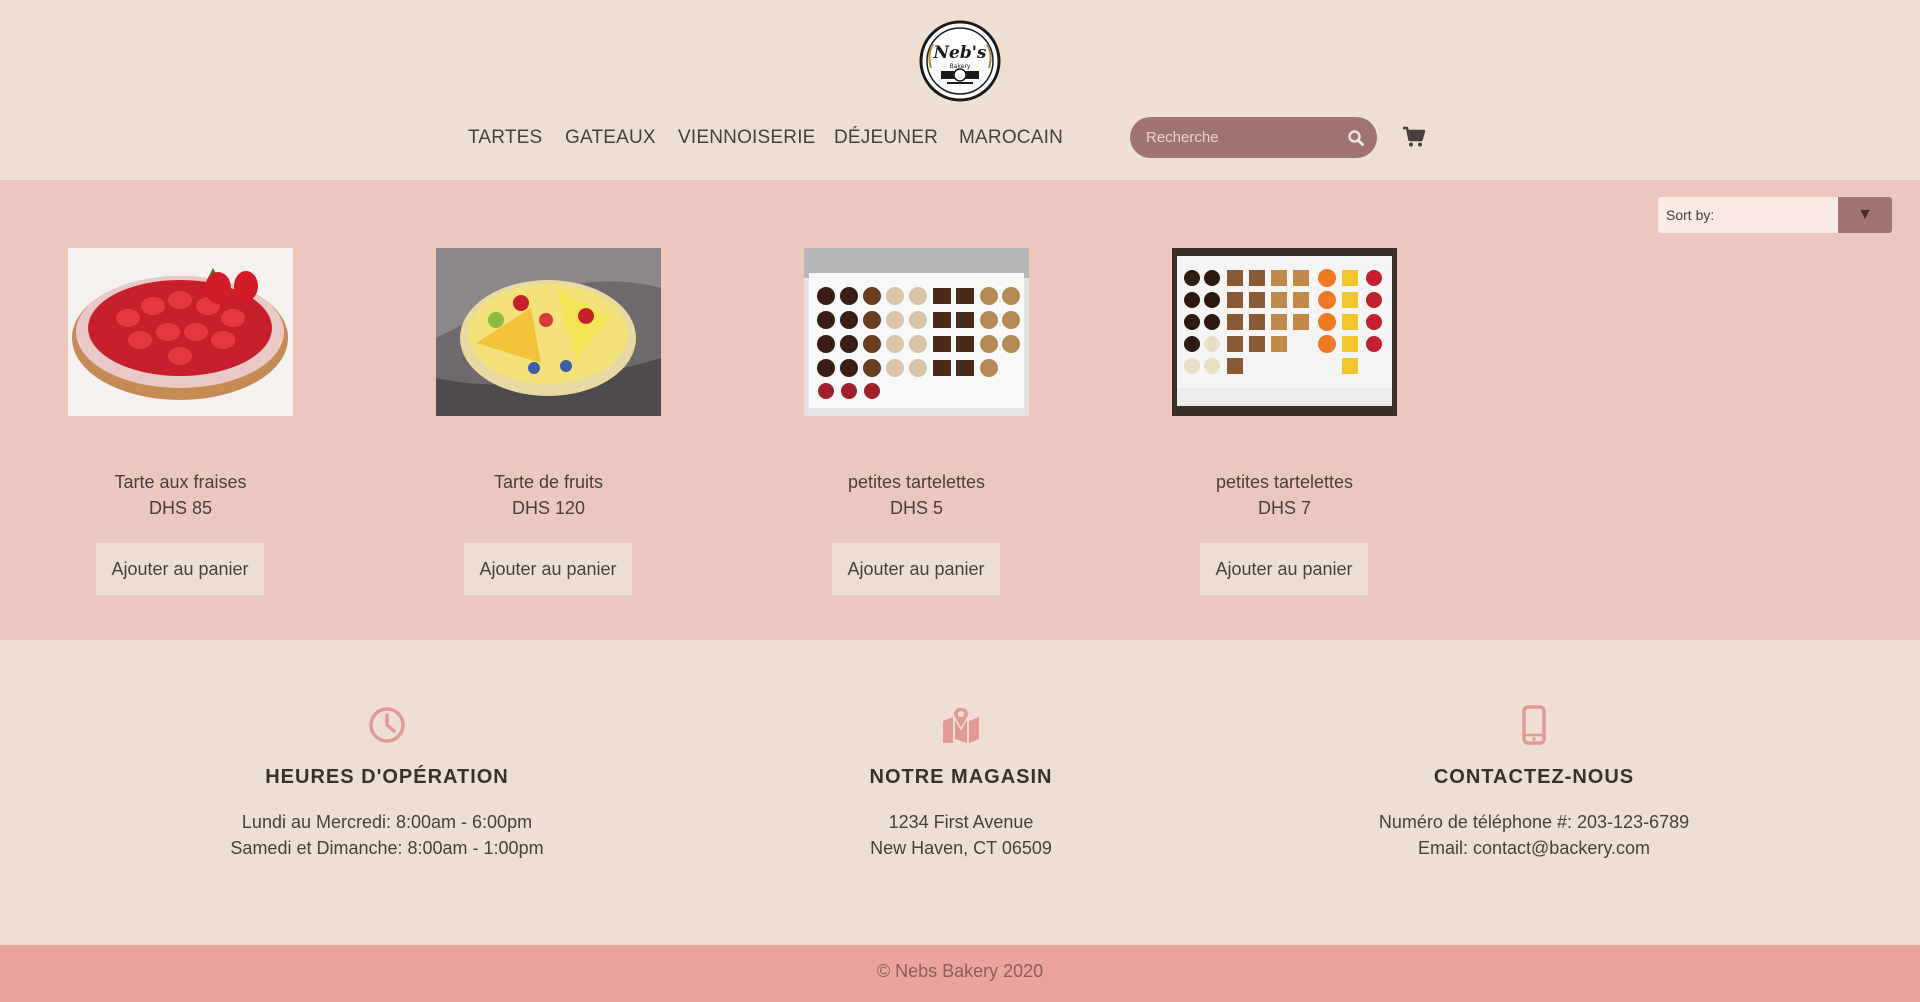 This screenshot has height=1002, width=1920. What do you see at coordinates (387, 822) in the screenshot?
I see `hours-weekday: Lundi au Mercredi: 8:00am - 6:00pm` at bounding box center [387, 822].